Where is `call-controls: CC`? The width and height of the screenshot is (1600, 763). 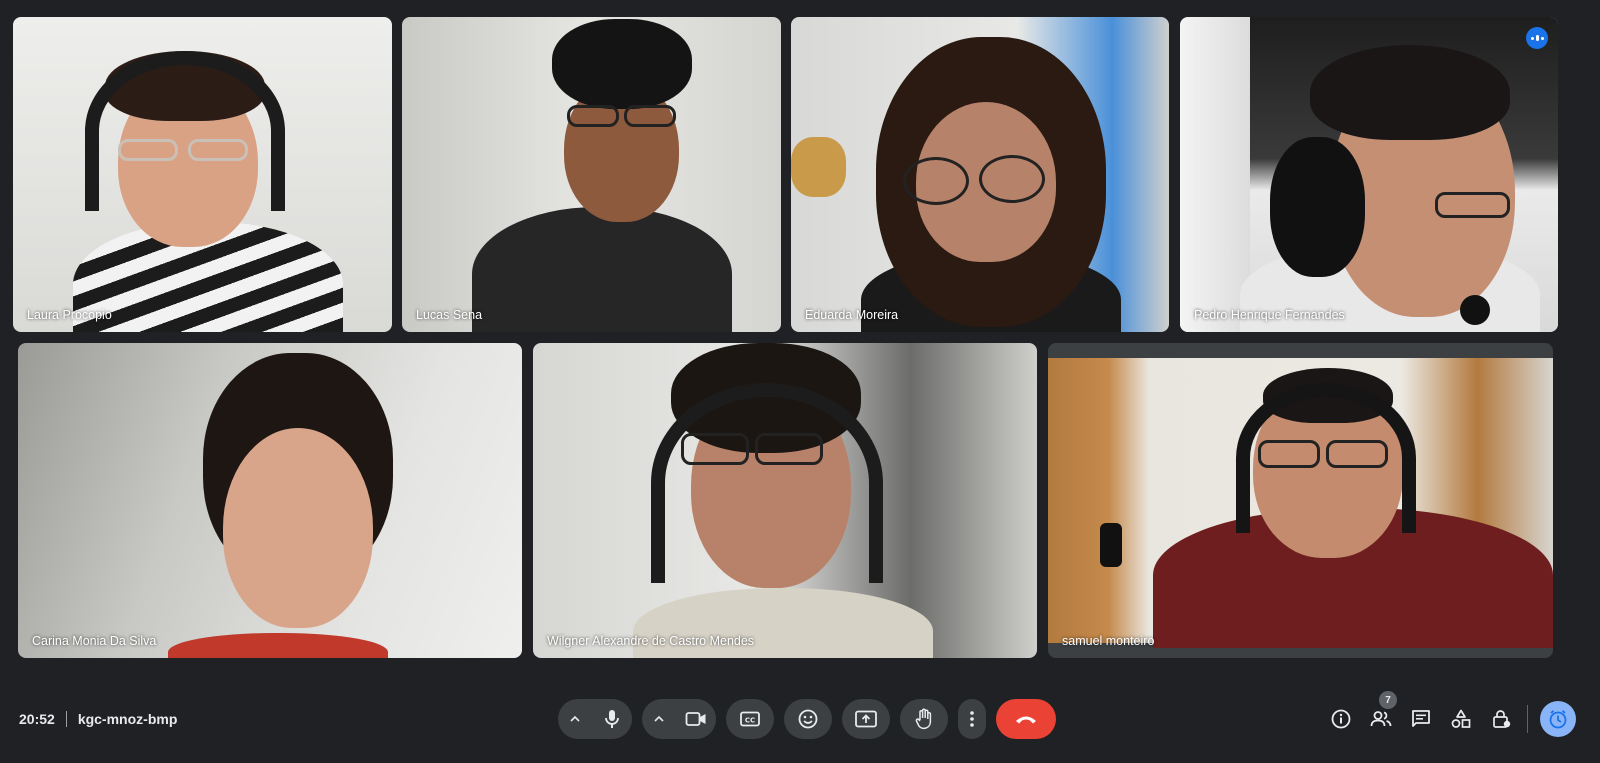
call-controls: CC is located at coordinates (807, 719).